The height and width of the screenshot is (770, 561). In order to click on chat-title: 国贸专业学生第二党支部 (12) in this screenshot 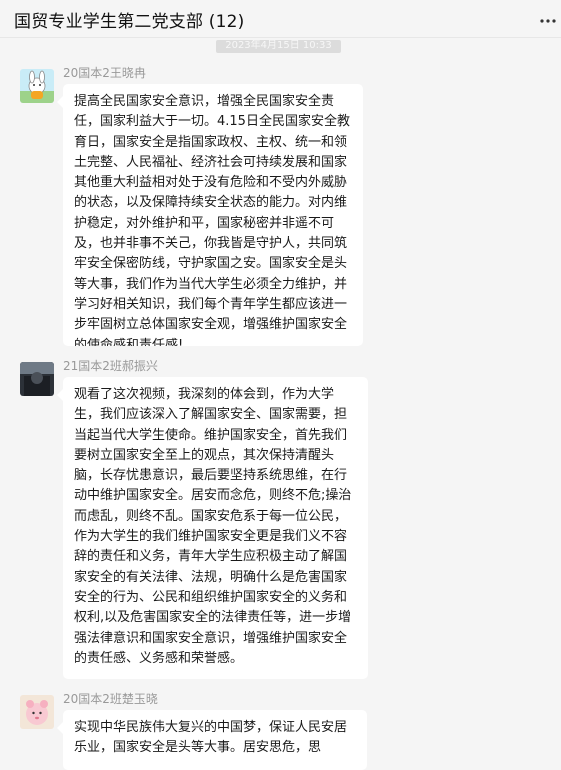, I will do `click(129, 22)`.